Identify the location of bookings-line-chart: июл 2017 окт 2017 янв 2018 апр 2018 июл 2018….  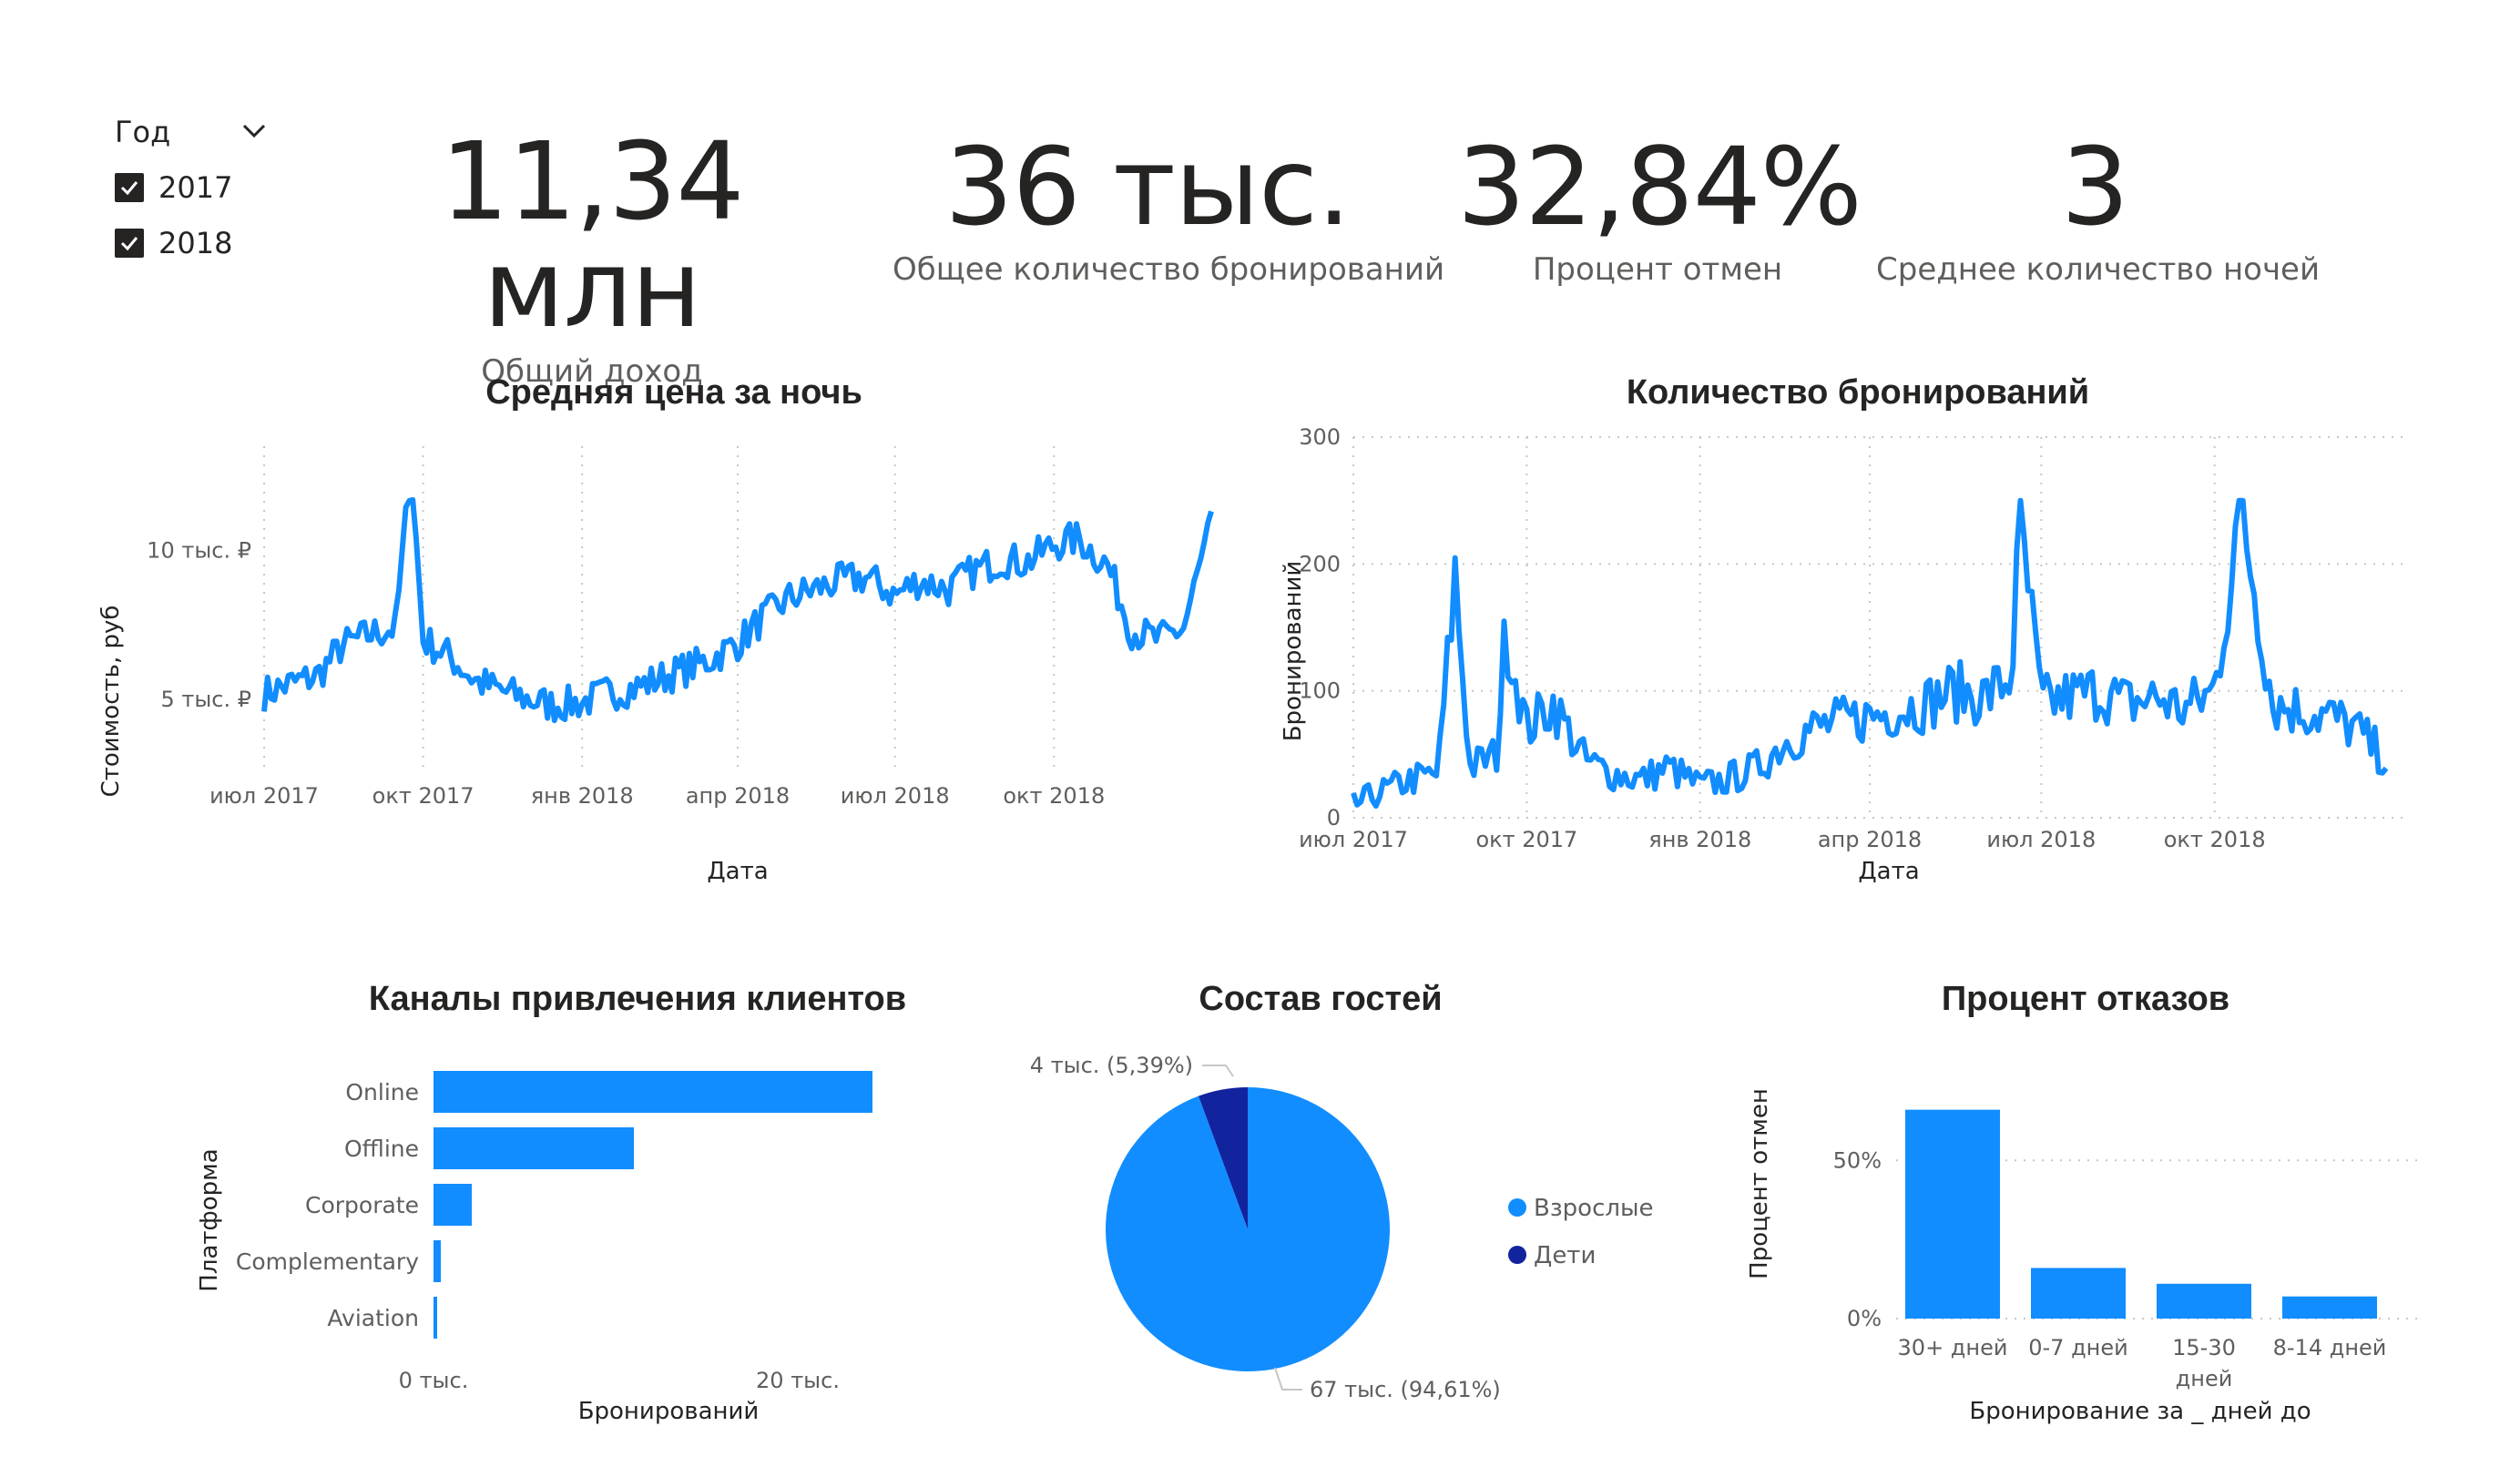
(1842, 654).